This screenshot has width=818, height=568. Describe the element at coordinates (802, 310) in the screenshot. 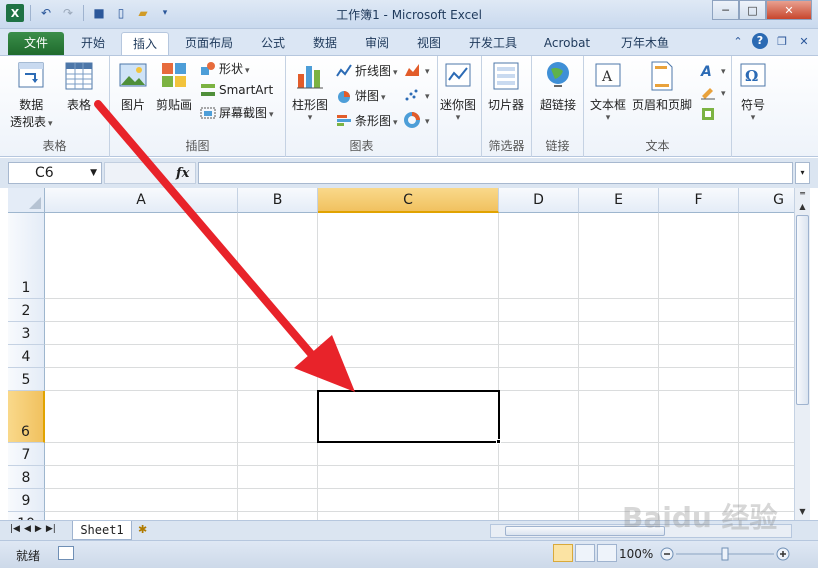

I see `vertical-scroll-thumb` at that location.